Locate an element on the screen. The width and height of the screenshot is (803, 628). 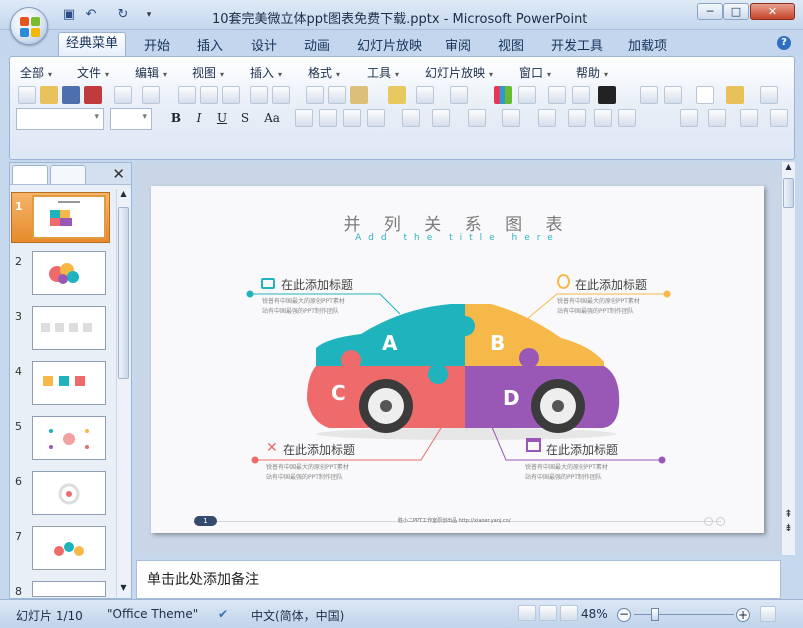
tab-view: 视图 is located at coordinates (511, 44).